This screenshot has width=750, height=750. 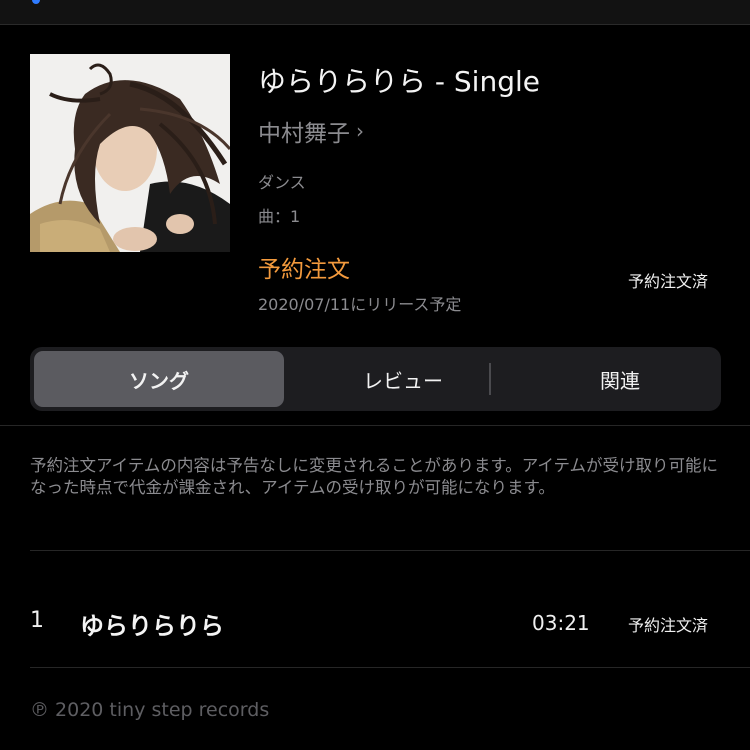 What do you see at coordinates (360, 131) in the screenshot?
I see `chevron-right-icon: ›` at bounding box center [360, 131].